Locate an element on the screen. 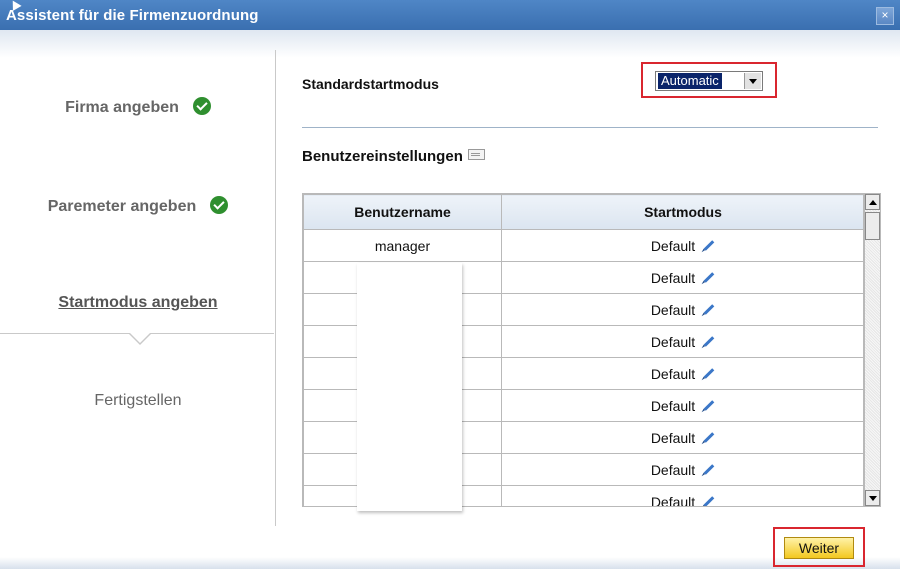 The height and width of the screenshot is (569, 900). footer-shade is located at coordinates (450, 563).